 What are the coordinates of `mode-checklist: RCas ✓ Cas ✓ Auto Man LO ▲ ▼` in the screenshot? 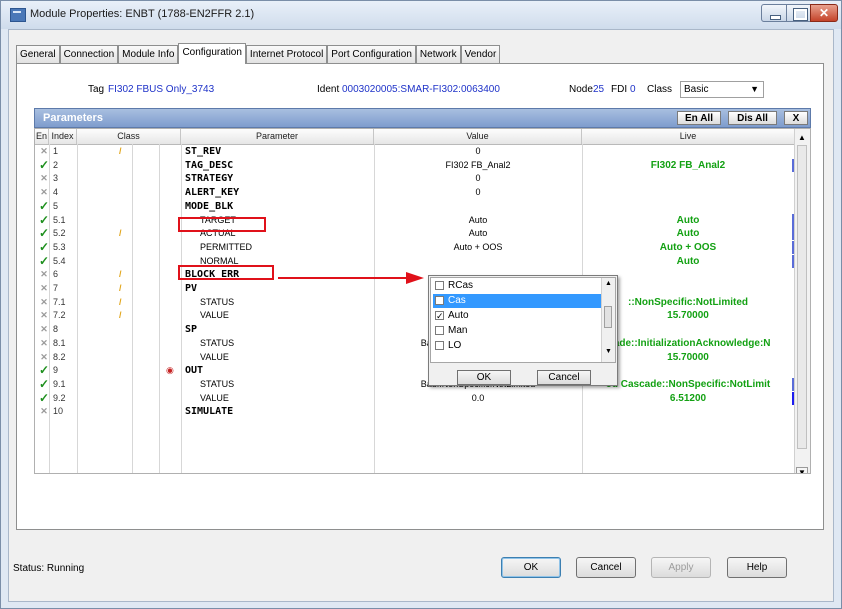 It's located at (523, 320).